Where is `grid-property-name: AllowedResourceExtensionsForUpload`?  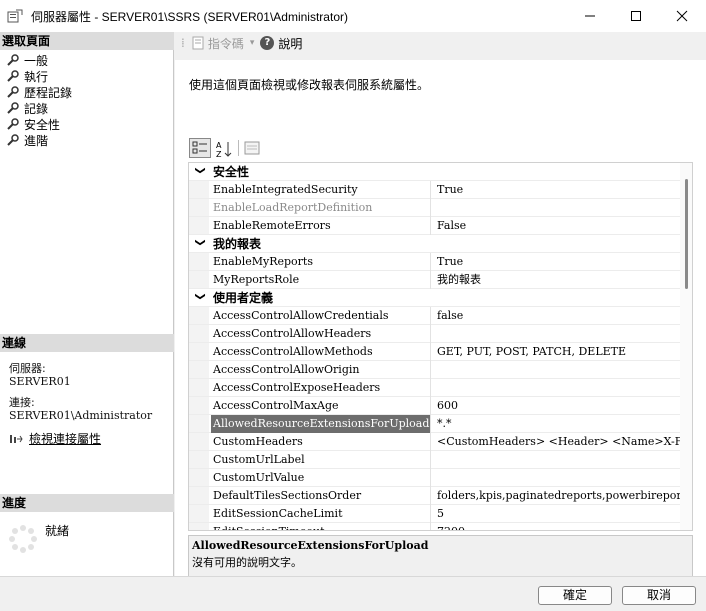 grid-property-name: AllowedResourceExtensionsForUpload is located at coordinates (321, 424).